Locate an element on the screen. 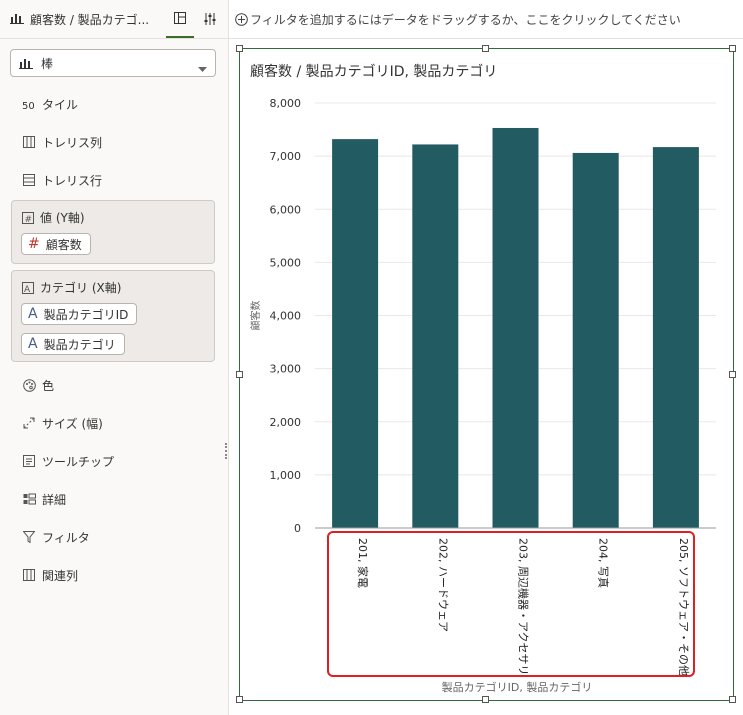 This screenshot has height=715, width=743. prop-tile: 50 タイル is located at coordinates (50, 104).